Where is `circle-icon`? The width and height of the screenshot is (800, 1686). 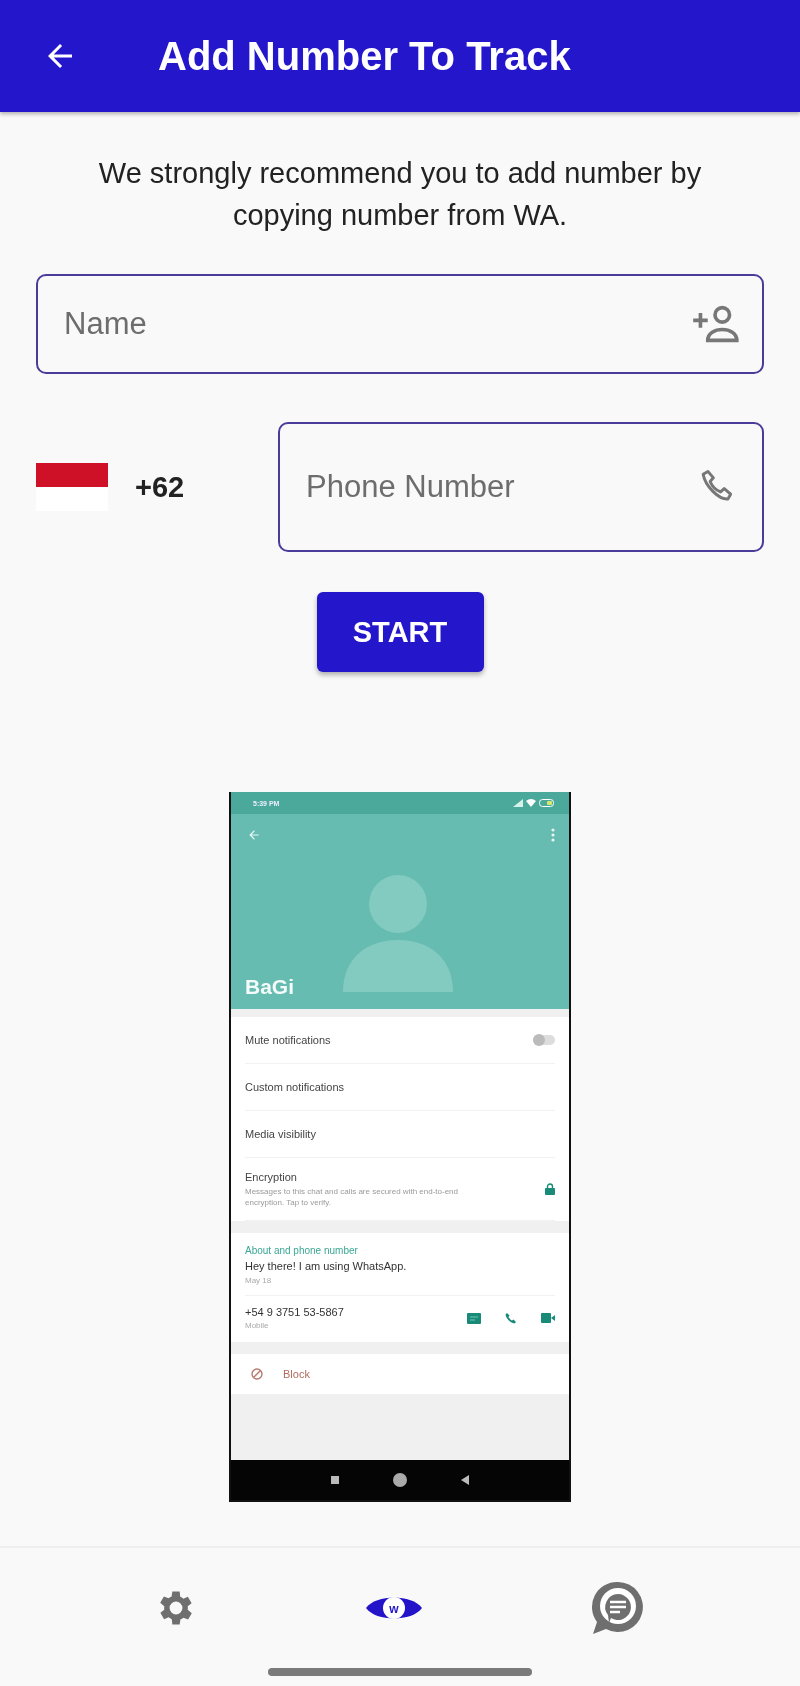
circle-icon is located at coordinates (400, 1480).